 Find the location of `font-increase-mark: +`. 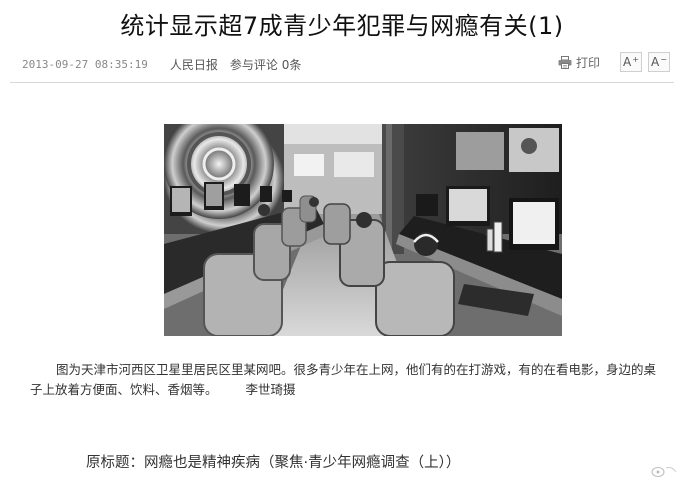

font-increase-mark: + is located at coordinates (635, 59).